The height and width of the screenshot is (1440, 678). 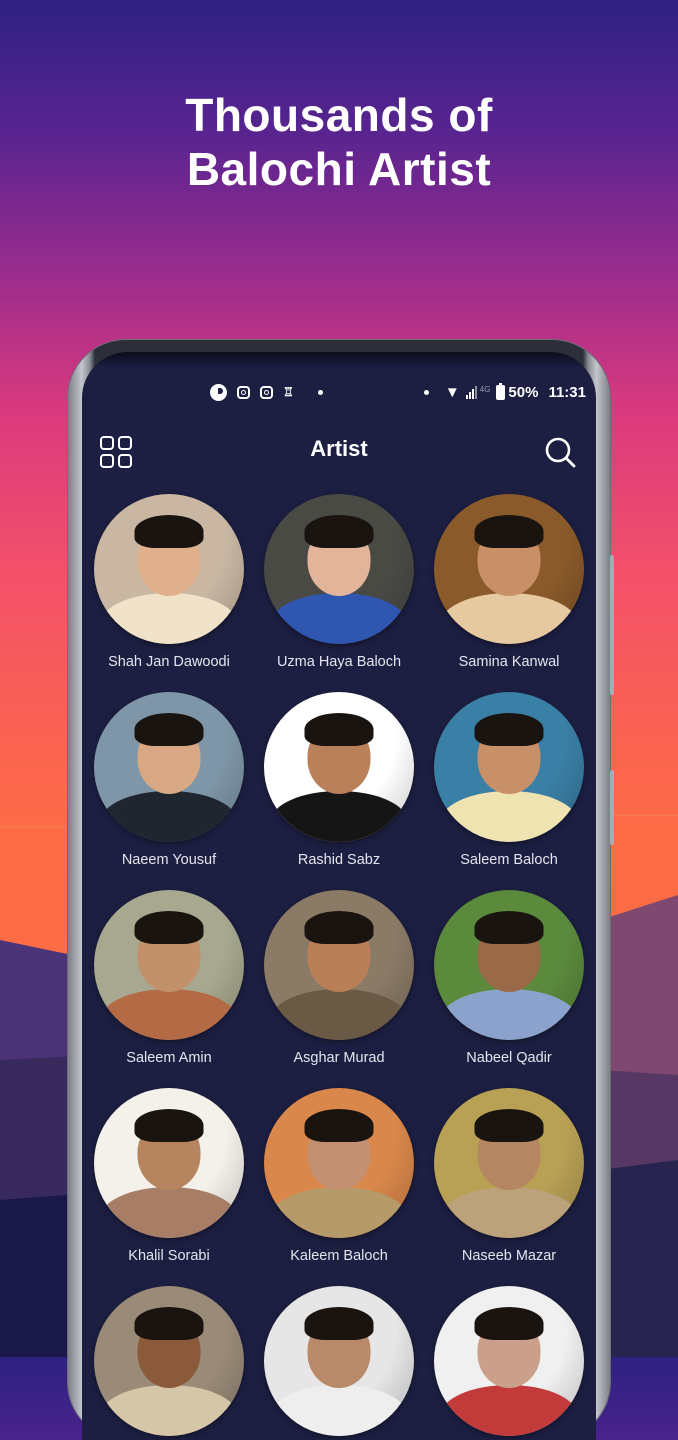 I want to click on artist-card: Khalil Sorabi, so click(x=169, y=1176).